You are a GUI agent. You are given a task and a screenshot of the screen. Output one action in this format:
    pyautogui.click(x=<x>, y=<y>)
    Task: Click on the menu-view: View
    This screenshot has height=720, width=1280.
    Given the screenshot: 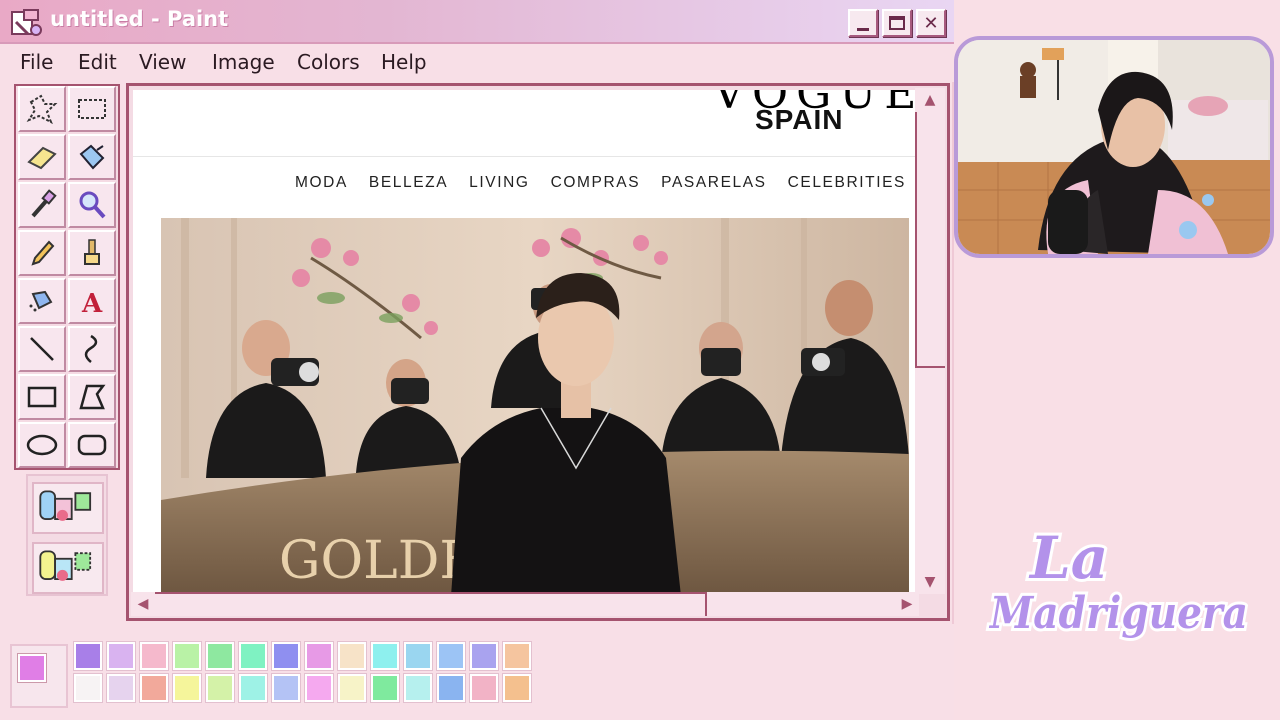 What is the action you would take?
    pyautogui.click(x=162, y=62)
    